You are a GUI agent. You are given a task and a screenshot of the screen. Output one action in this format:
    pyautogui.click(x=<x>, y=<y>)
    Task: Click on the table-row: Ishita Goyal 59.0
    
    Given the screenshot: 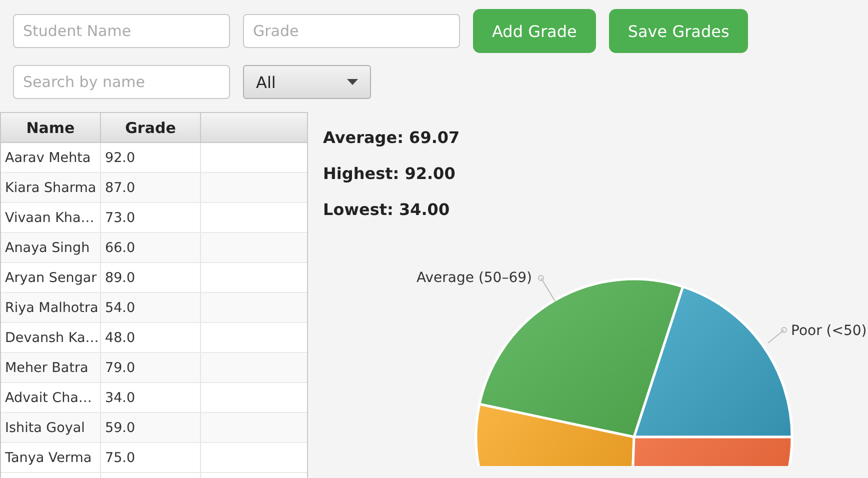 What is the action you would take?
    pyautogui.click(x=154, y=428)
    